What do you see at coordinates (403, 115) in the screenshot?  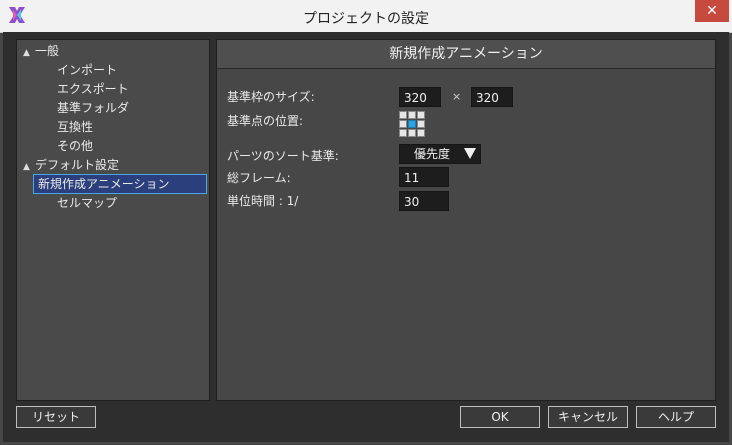 I see `pivot-top-left` at bounding box center [403, 115].